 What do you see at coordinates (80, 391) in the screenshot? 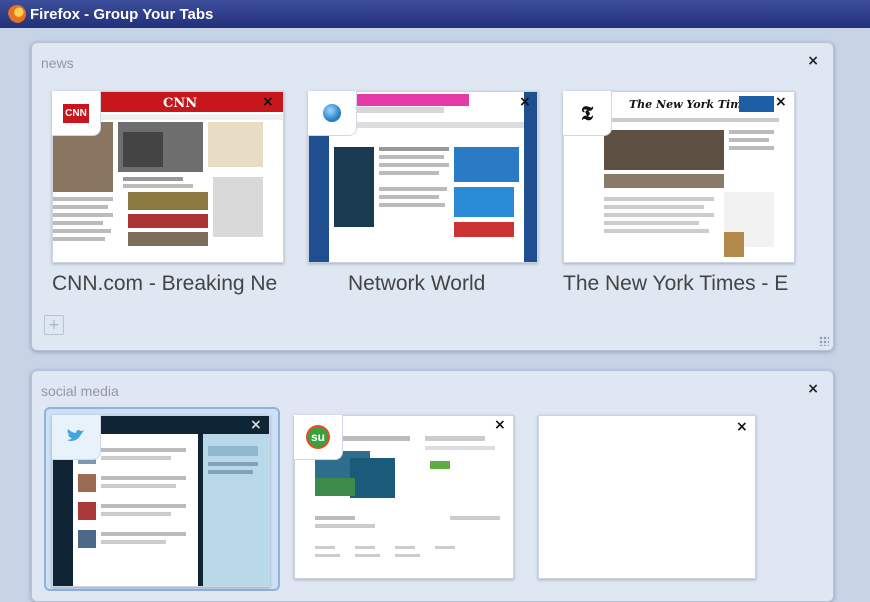
I see `group-title: social media` at bounding box center [80, 391].